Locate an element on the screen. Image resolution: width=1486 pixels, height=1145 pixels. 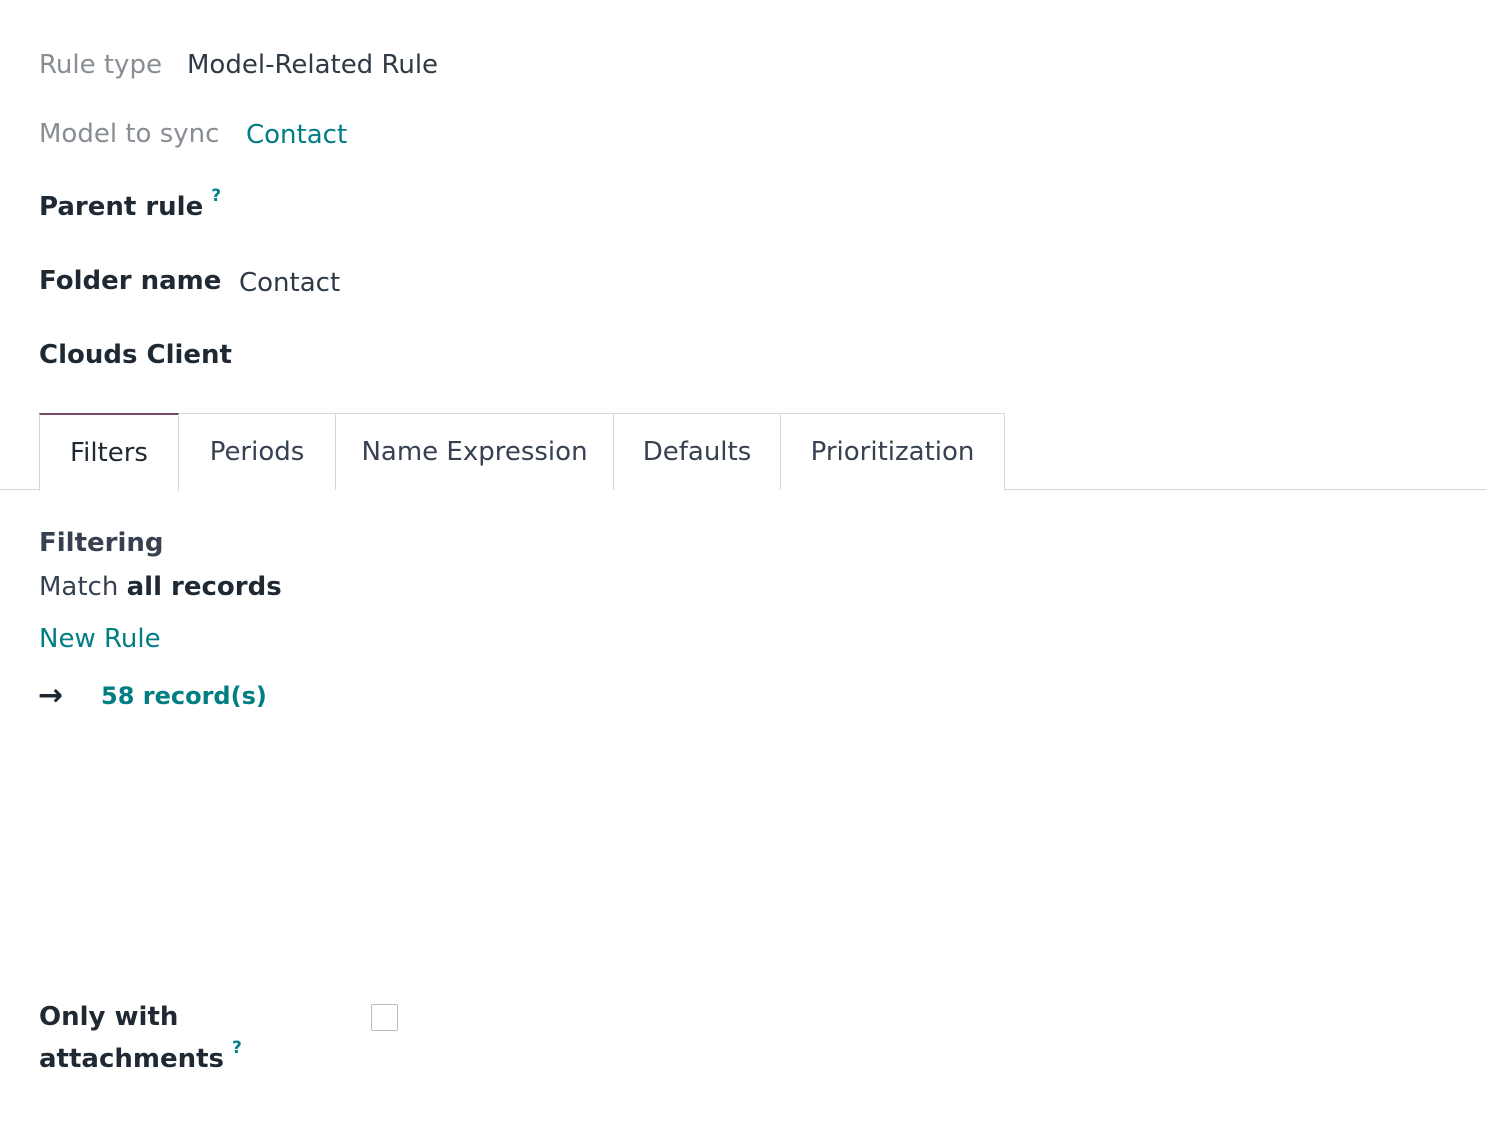
folder-name-value: Contact is located at coordinates (289, 283).